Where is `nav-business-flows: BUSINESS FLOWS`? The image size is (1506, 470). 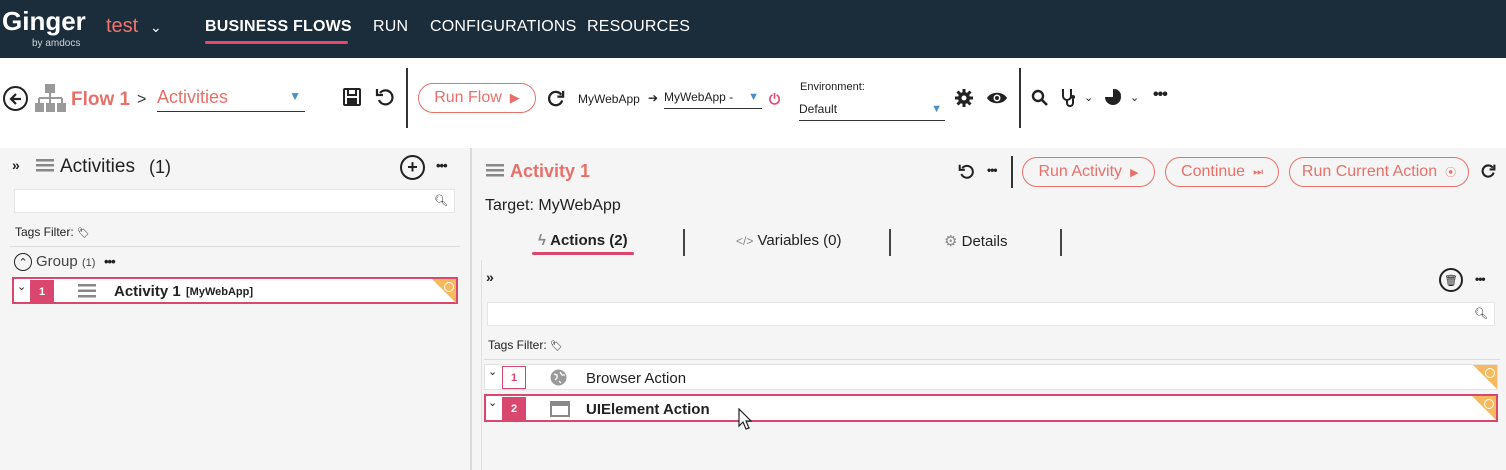 nav-business-flows: BUSINESS FLOWS is located at coordinates (278, 27).